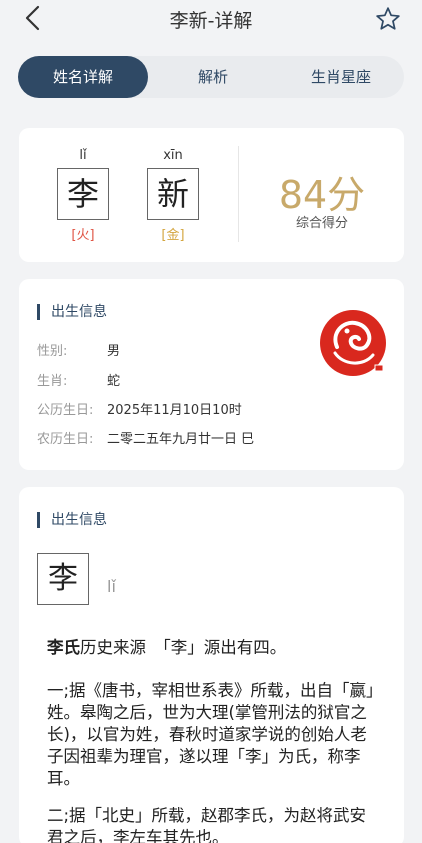  What do you see at coordinates (183, 647) in the screenshot?
I see `history-heading-text: 历史来源 「李」源出有四。` at bounding box center [183, 647].